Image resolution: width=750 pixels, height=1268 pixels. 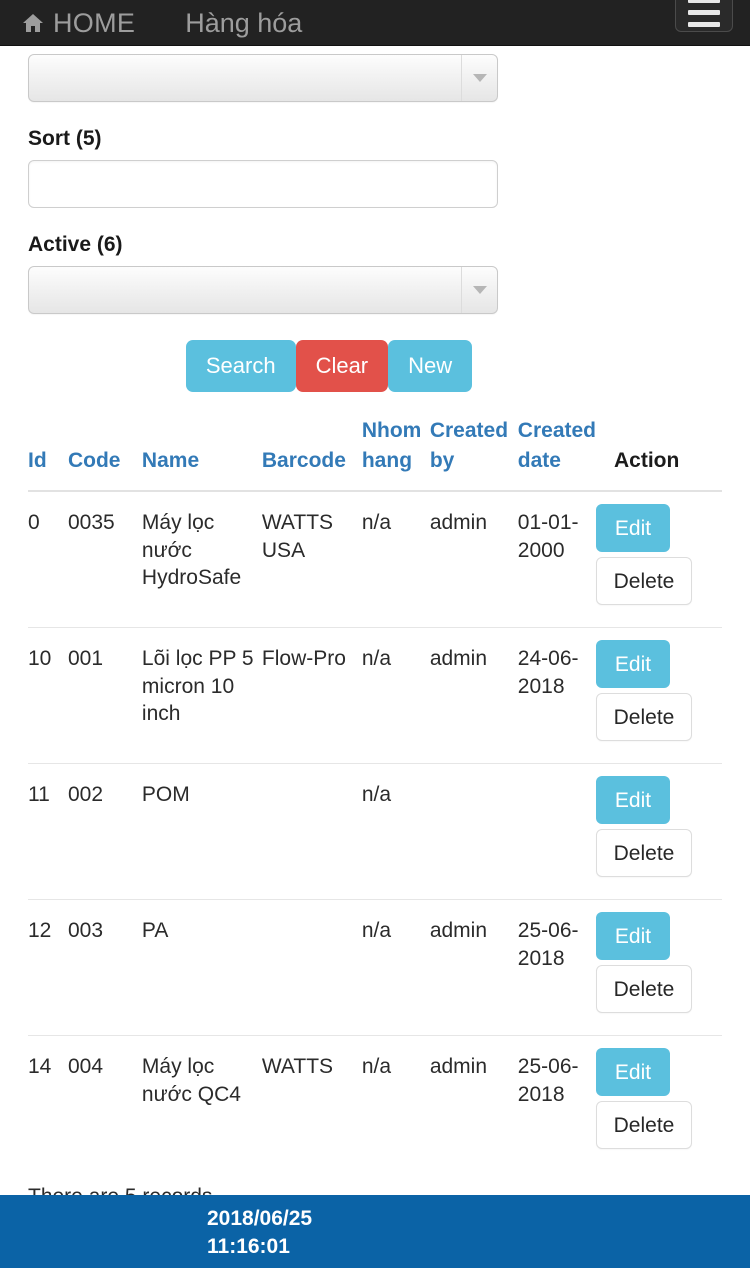 I want to click on col-header-id: Id, so click(x=48, y=453).